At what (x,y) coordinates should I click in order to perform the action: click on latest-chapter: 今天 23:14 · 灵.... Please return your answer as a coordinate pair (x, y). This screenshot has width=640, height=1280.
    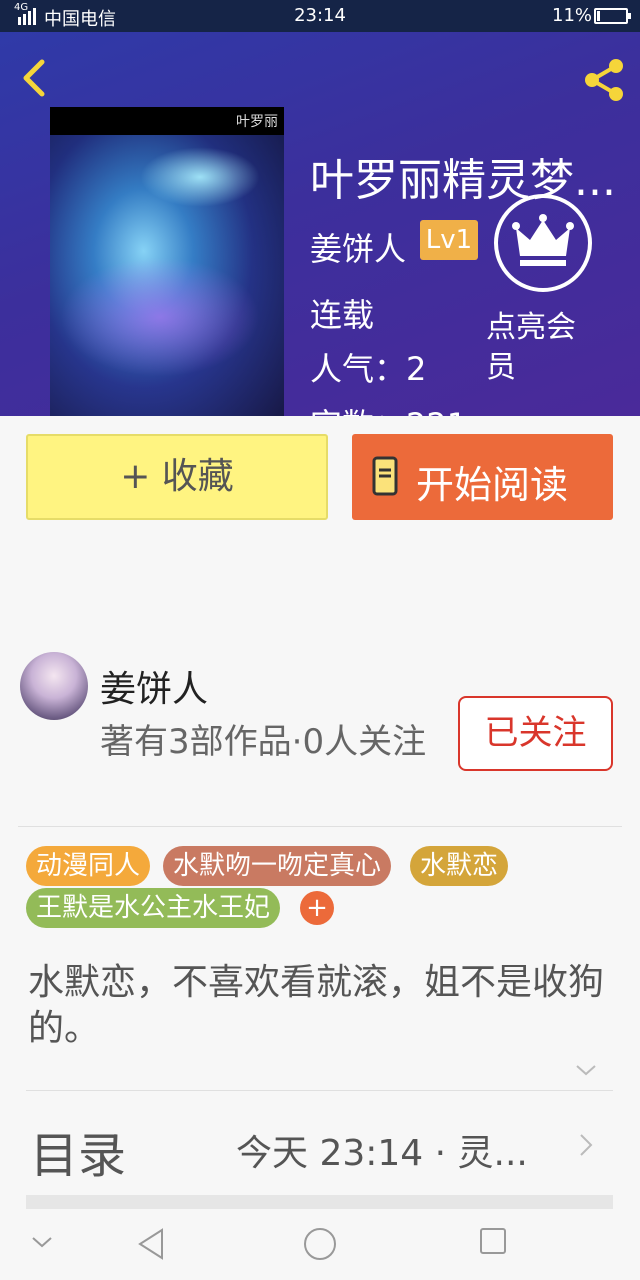
    Looking at the image, I should click on (391, 1150).